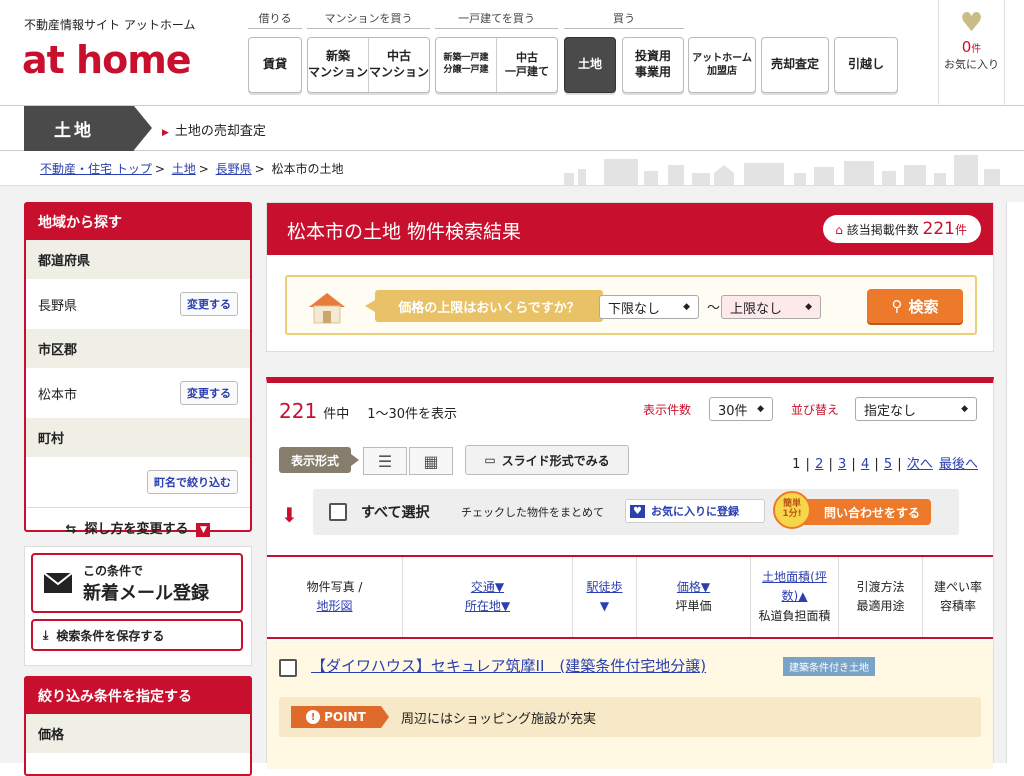 The width and height of the screenshot is (1024, 776). What do you see at coordinates (871, 512) in the screenshot?
I see `inquiry-label: 問い合わせをする` at bounding box center [871, 512].